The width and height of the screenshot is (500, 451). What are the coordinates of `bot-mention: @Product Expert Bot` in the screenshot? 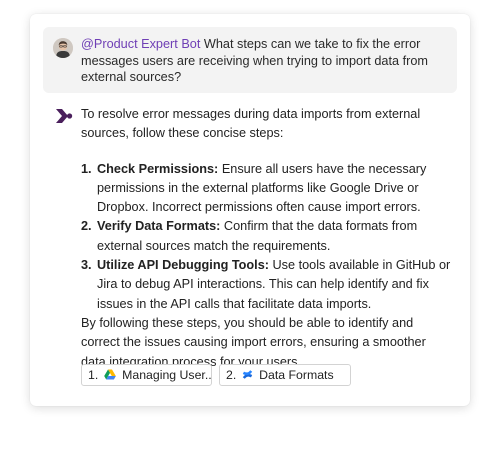 It's located at (140, 44).